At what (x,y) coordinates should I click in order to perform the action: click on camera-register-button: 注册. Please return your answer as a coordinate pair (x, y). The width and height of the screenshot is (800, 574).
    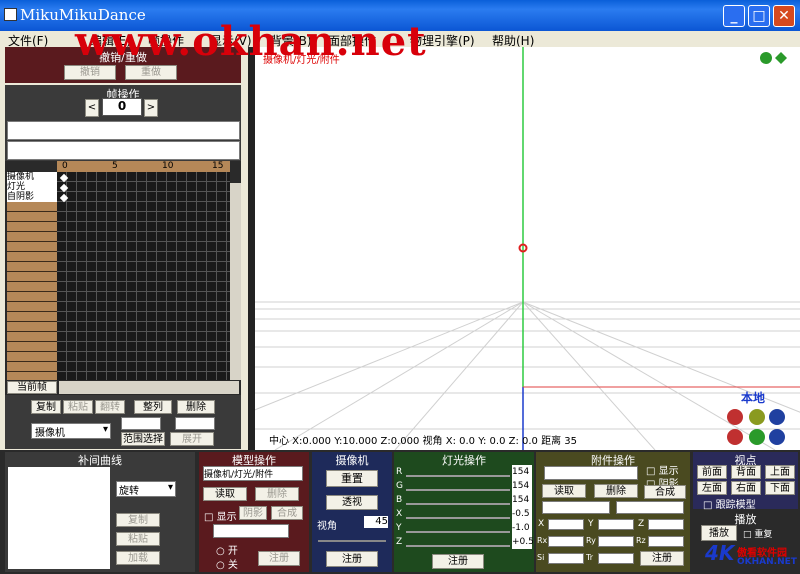
    Looking at the image, I should click on (352, 559).